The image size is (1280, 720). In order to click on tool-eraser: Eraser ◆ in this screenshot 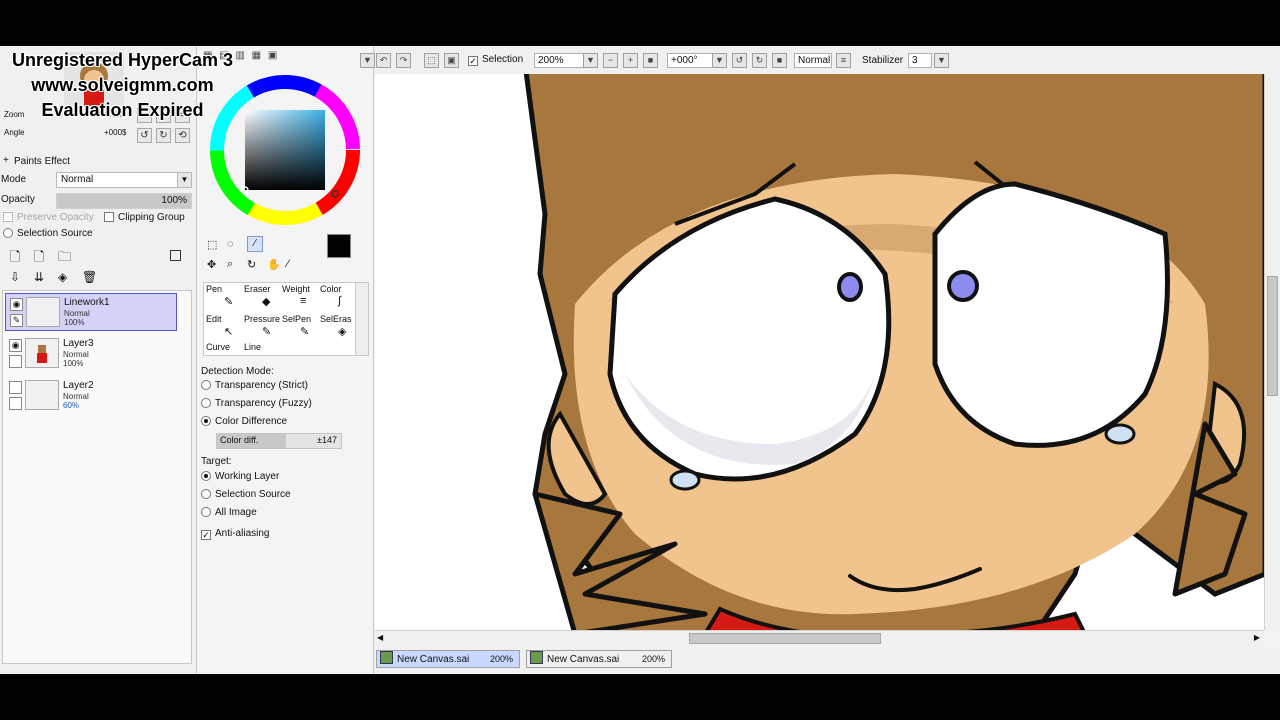, I will do `click(261, 297)`.